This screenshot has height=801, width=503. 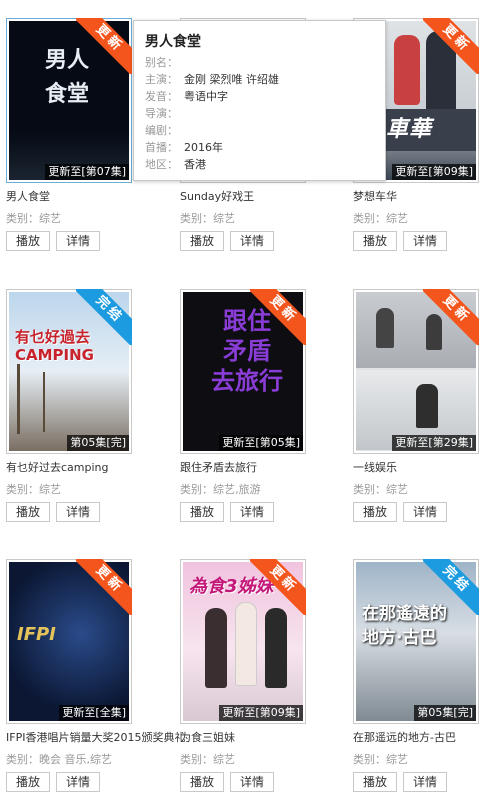 What do you see at coordinates (36, 634) in the screenshot?
I see `poster-title-text: IFPI` at bounding box center [36, 634].